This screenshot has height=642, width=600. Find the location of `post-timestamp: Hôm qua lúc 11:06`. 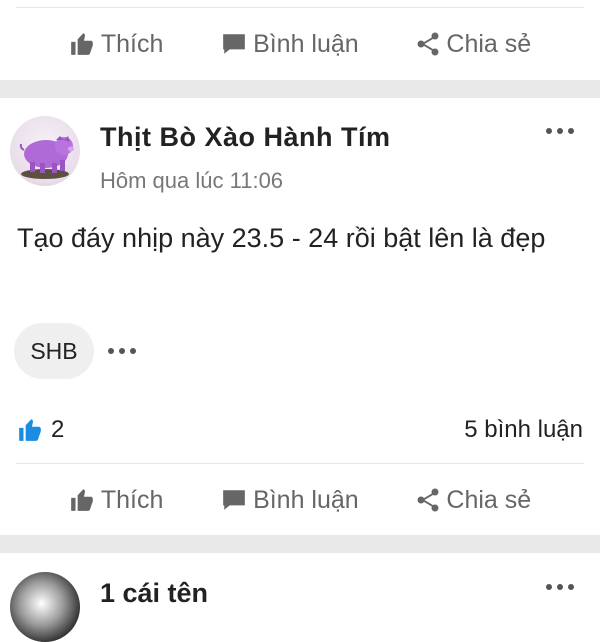

post-timestamp: Hôm qua lúc 11:06 is located at coordinates (191, 181).